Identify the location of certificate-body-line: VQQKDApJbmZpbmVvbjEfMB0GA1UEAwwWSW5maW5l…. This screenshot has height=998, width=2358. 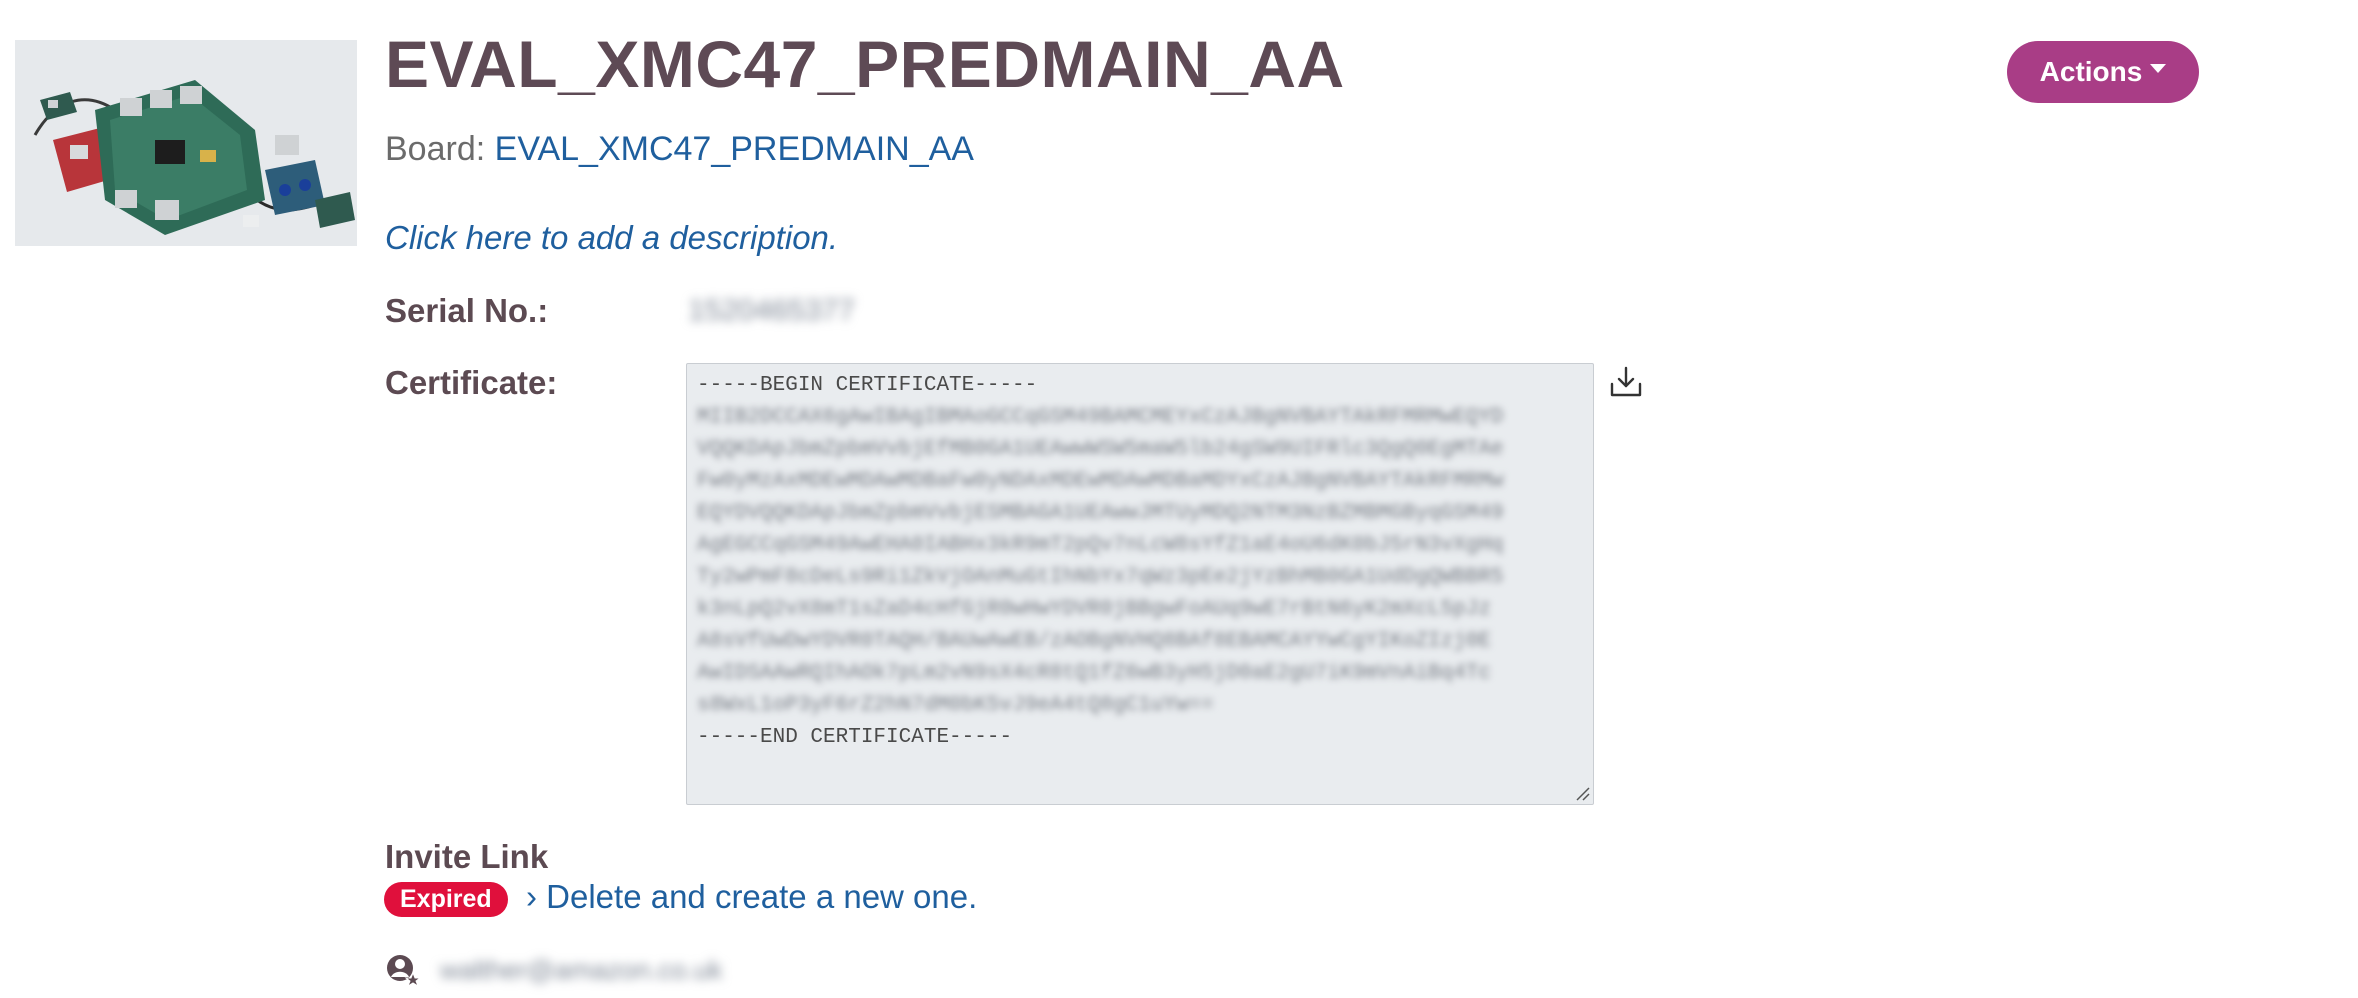
(1100, 449).